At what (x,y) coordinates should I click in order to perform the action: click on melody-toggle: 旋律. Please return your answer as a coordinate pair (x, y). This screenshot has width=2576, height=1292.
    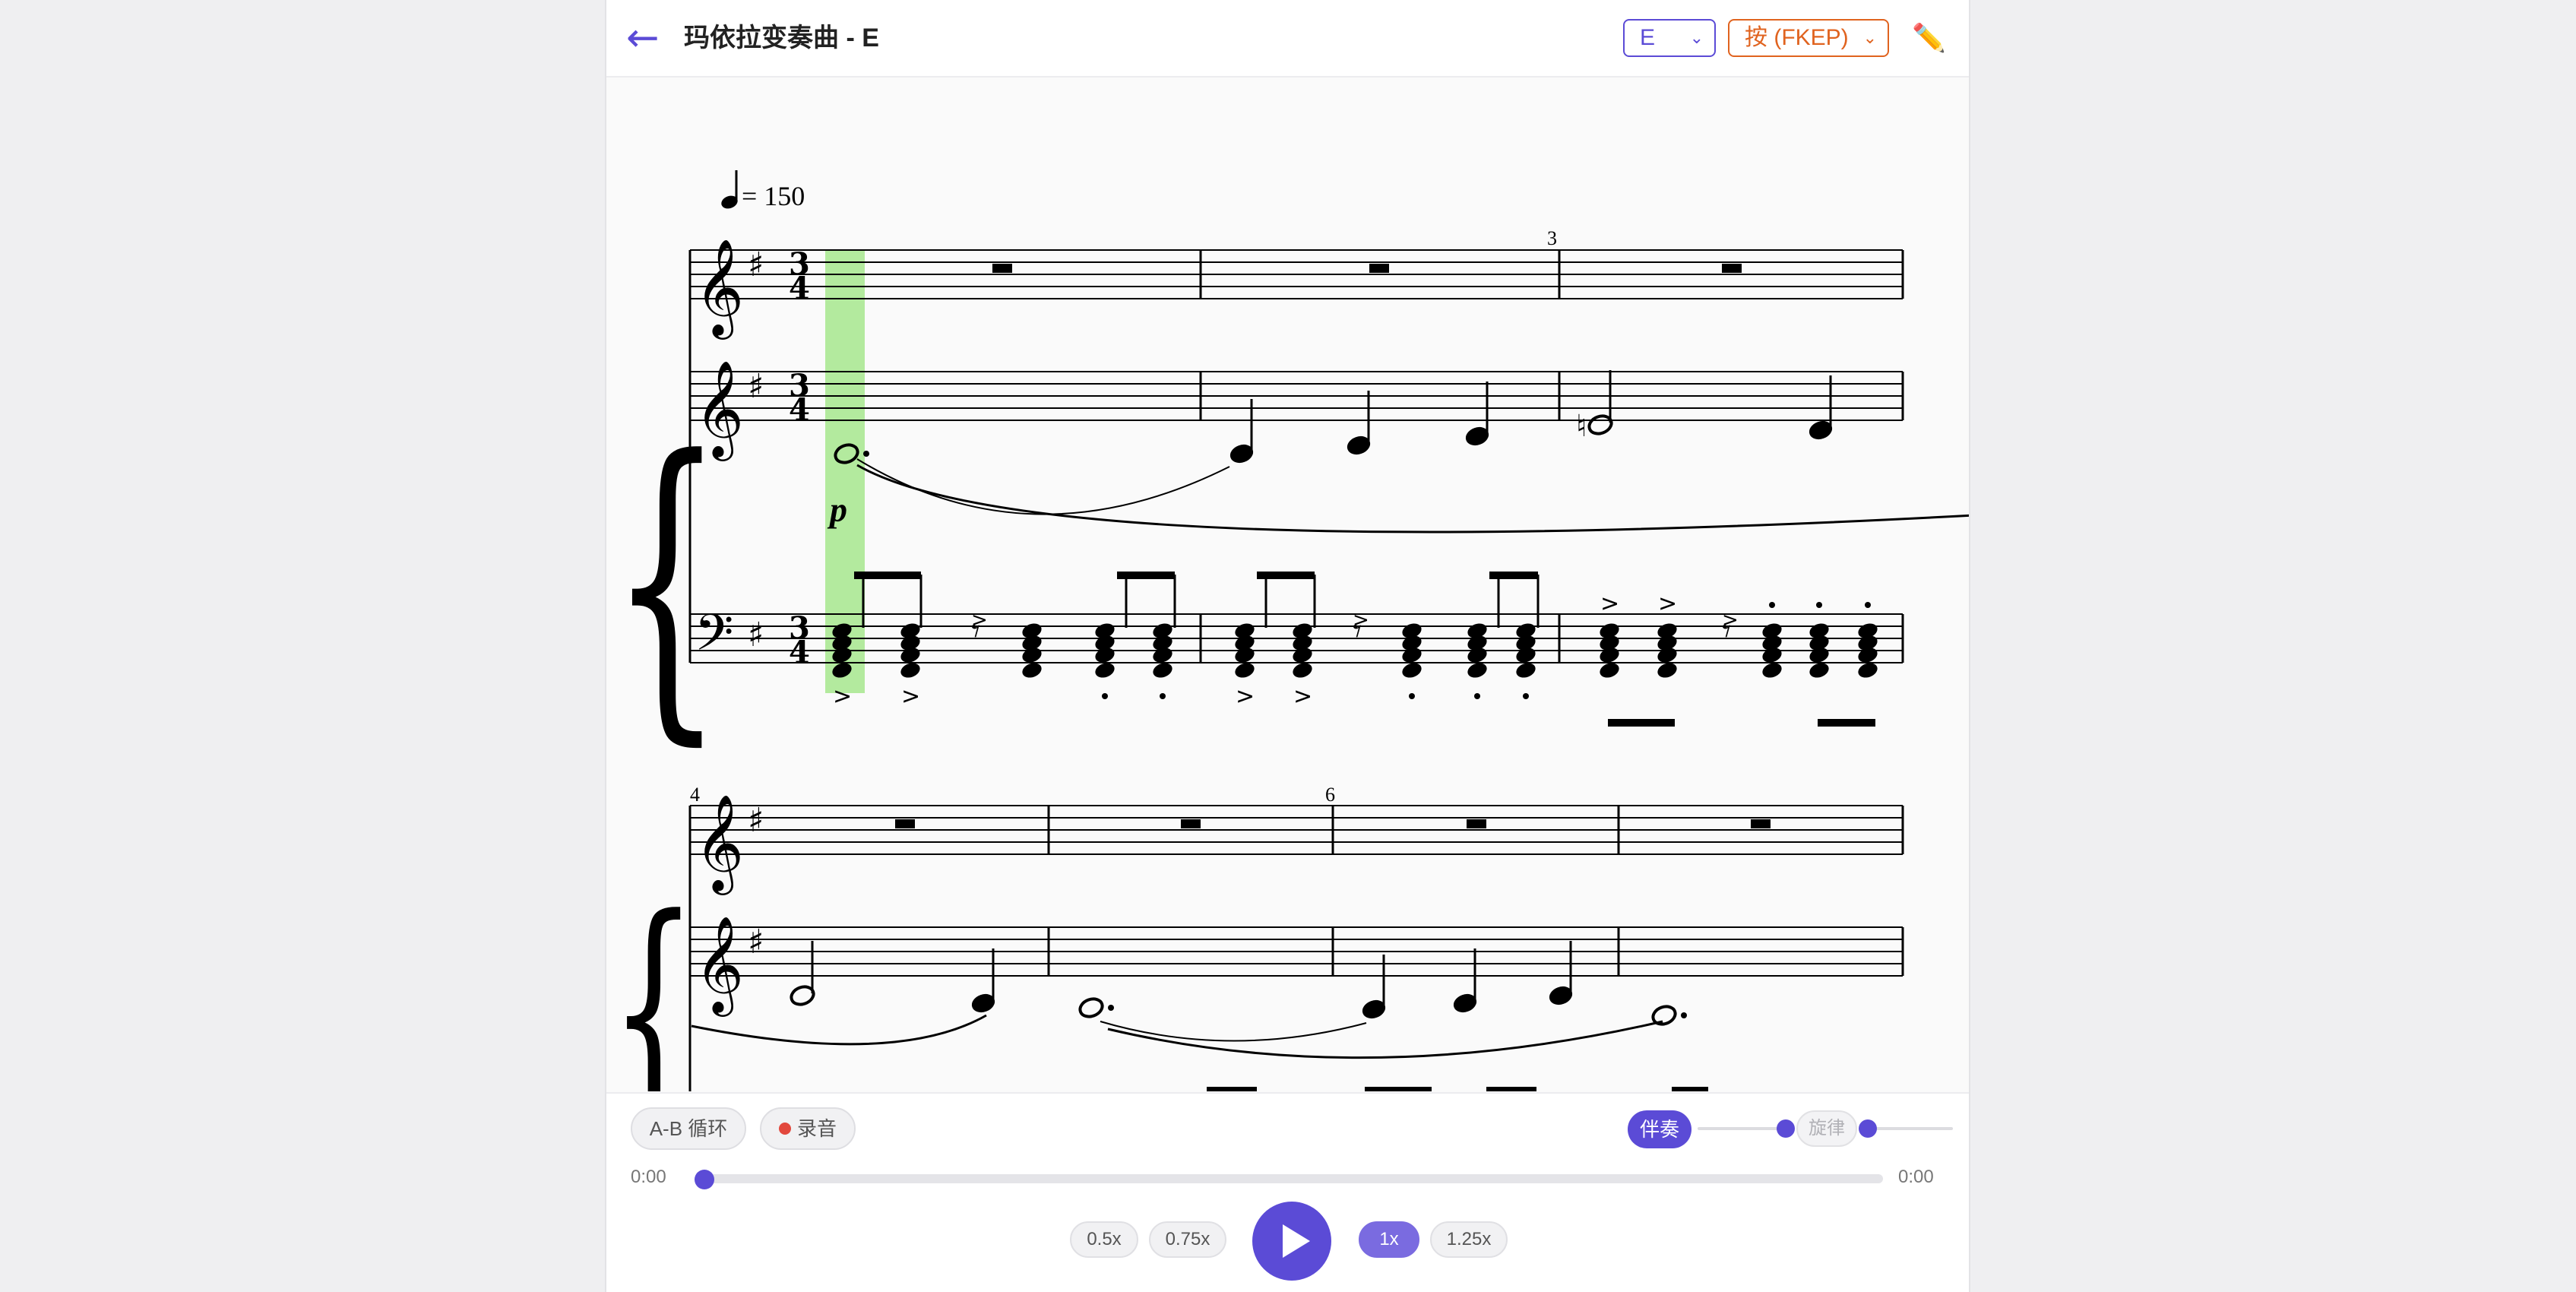
    Looking at the image, I should click on (1826, 1128).